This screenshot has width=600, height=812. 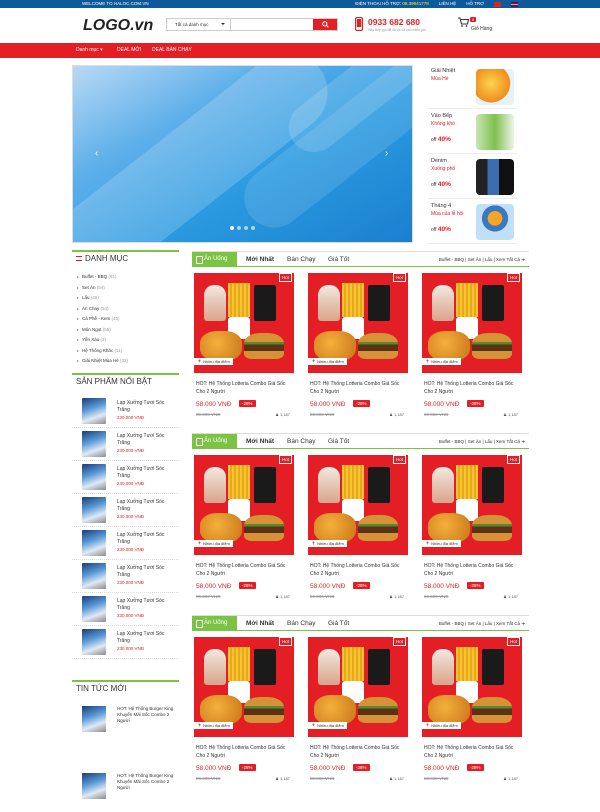 I want to click on promo-sub: Mùa của lễ hội, so click(x=447, y=214).